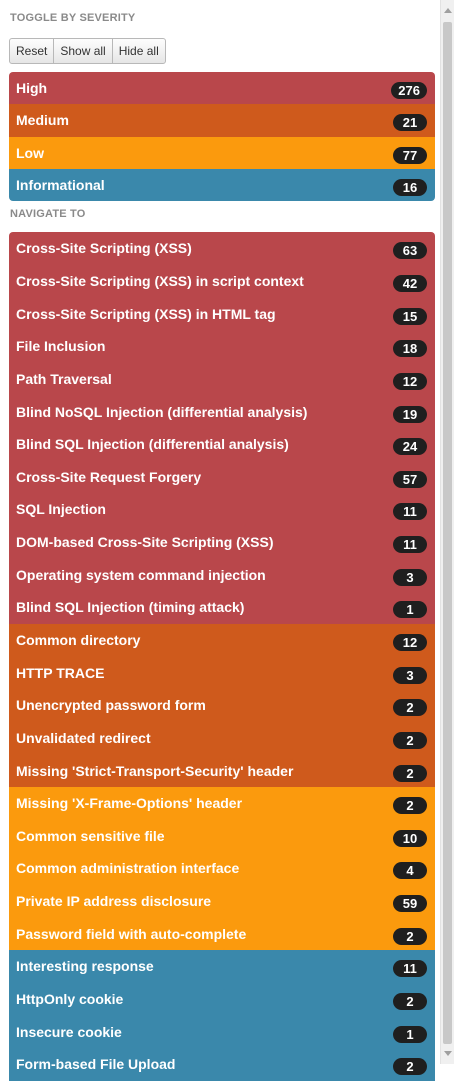 The height and width of the screenshot is (1081, 454). What do you see at coordinates (410, 155) in the screenshot?
I see `count-badge: 77` at bounding box center [410, 155].